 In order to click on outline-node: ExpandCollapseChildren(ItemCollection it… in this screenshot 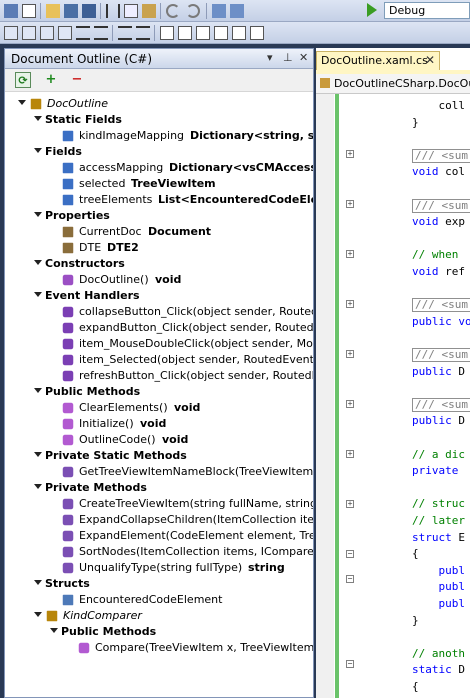, I will do `click(159, 520)`.